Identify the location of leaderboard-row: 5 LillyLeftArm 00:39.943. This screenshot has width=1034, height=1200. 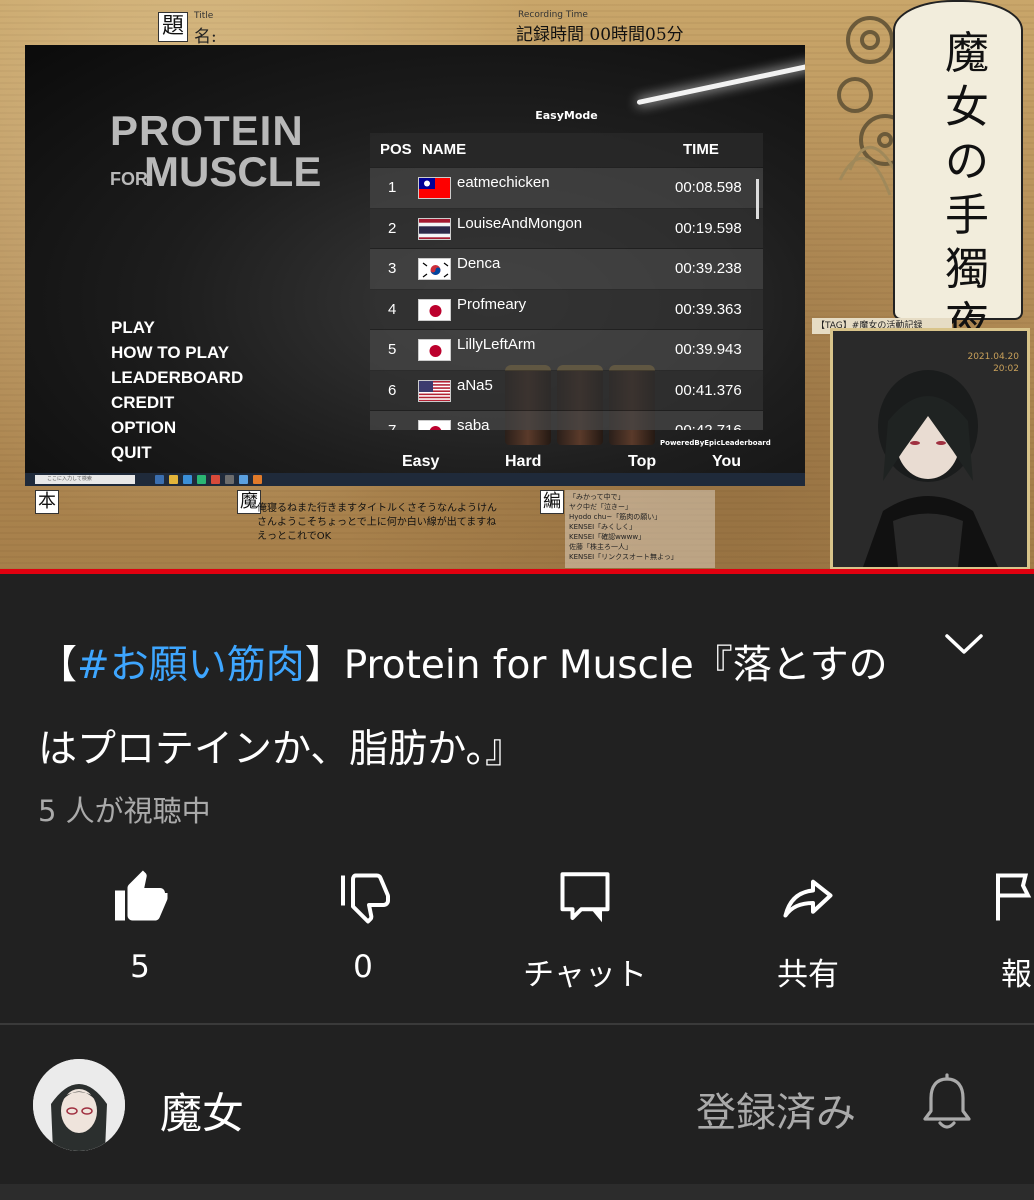
(566, 350).